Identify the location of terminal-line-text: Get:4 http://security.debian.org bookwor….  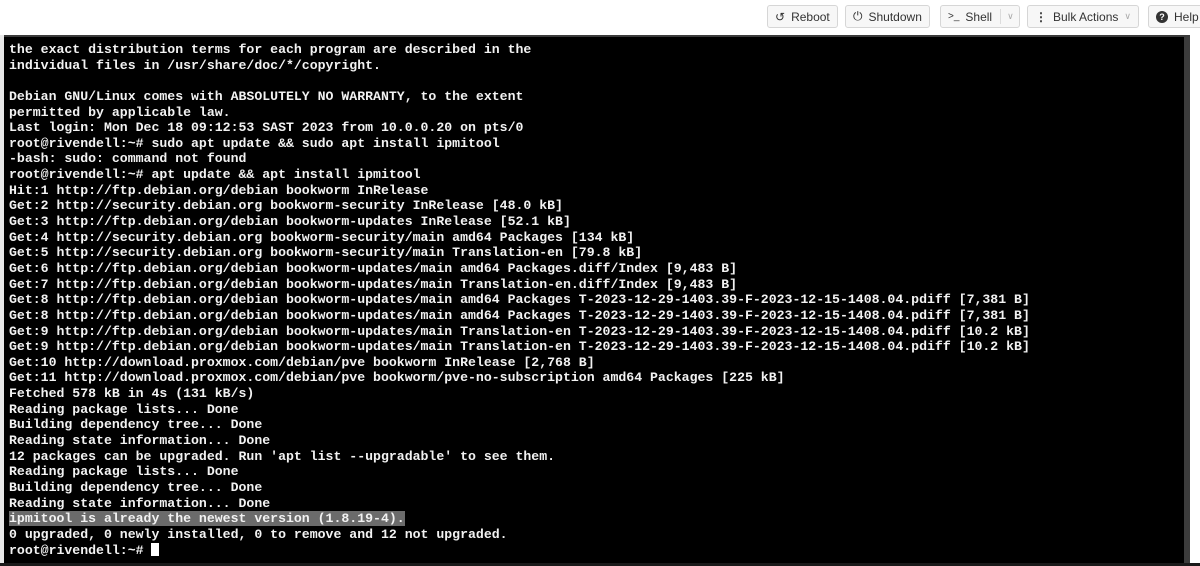
(322, 237).